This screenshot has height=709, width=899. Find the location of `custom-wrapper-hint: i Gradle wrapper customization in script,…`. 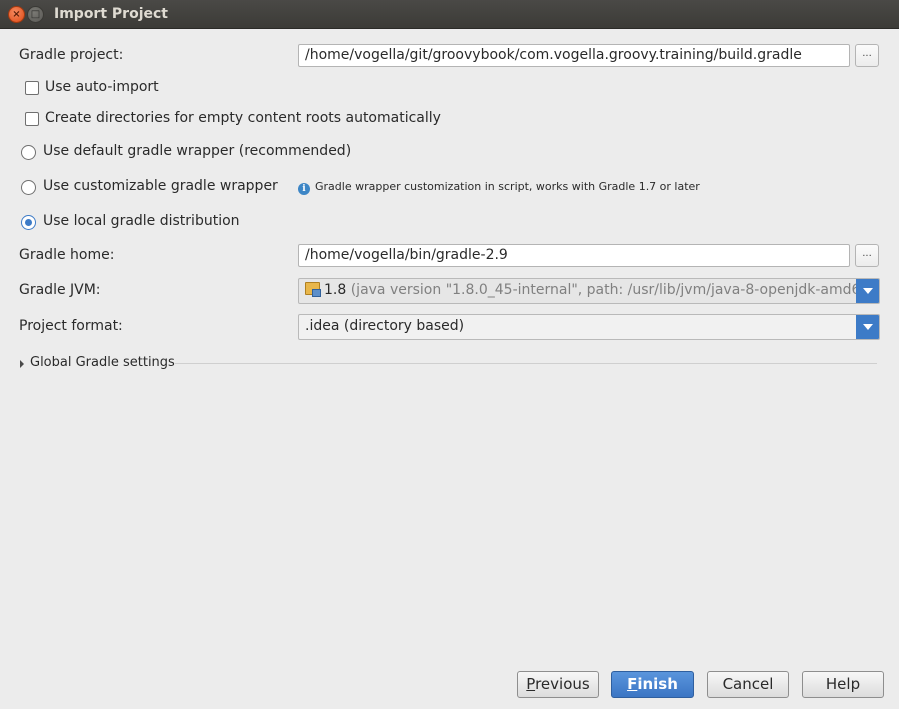

custom-wrapper-hint: i Gradle wrapper customization in script,… is located at coordinates (499, 187).